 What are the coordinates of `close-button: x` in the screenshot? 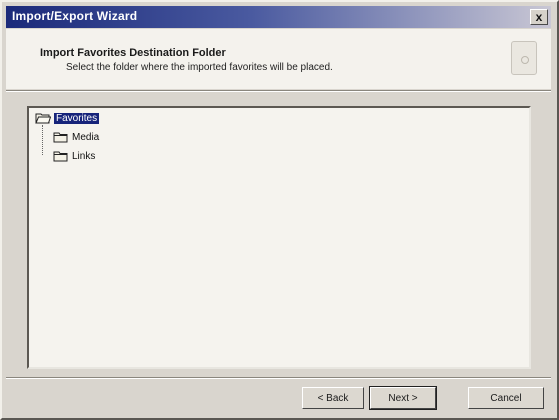 It's located at (539, 17).